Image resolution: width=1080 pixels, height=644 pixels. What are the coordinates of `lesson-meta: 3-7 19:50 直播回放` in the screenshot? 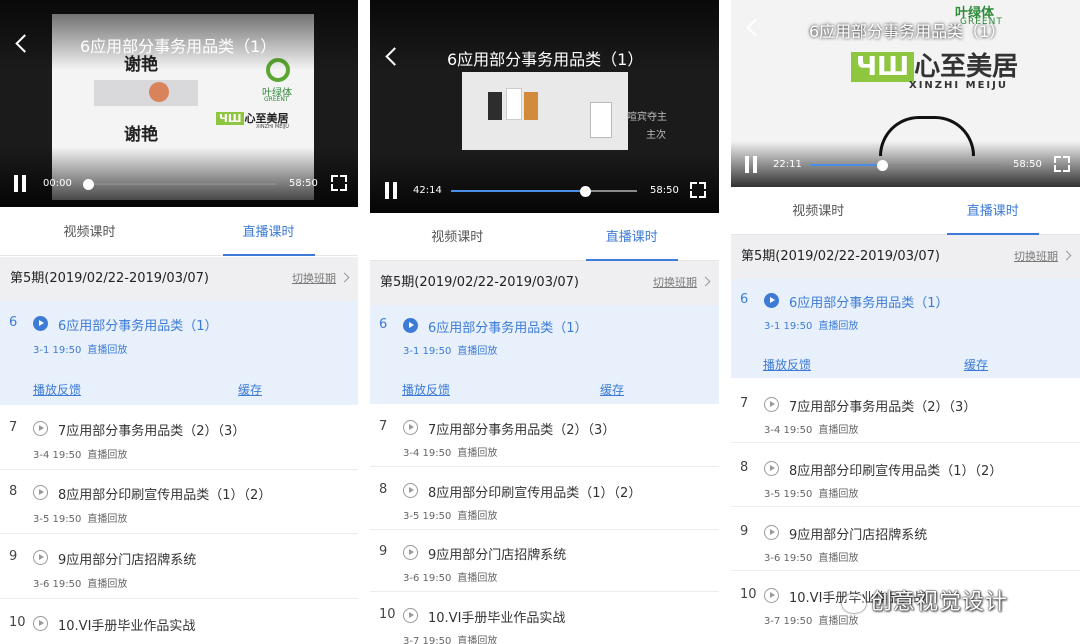 It's located at (450, 638).